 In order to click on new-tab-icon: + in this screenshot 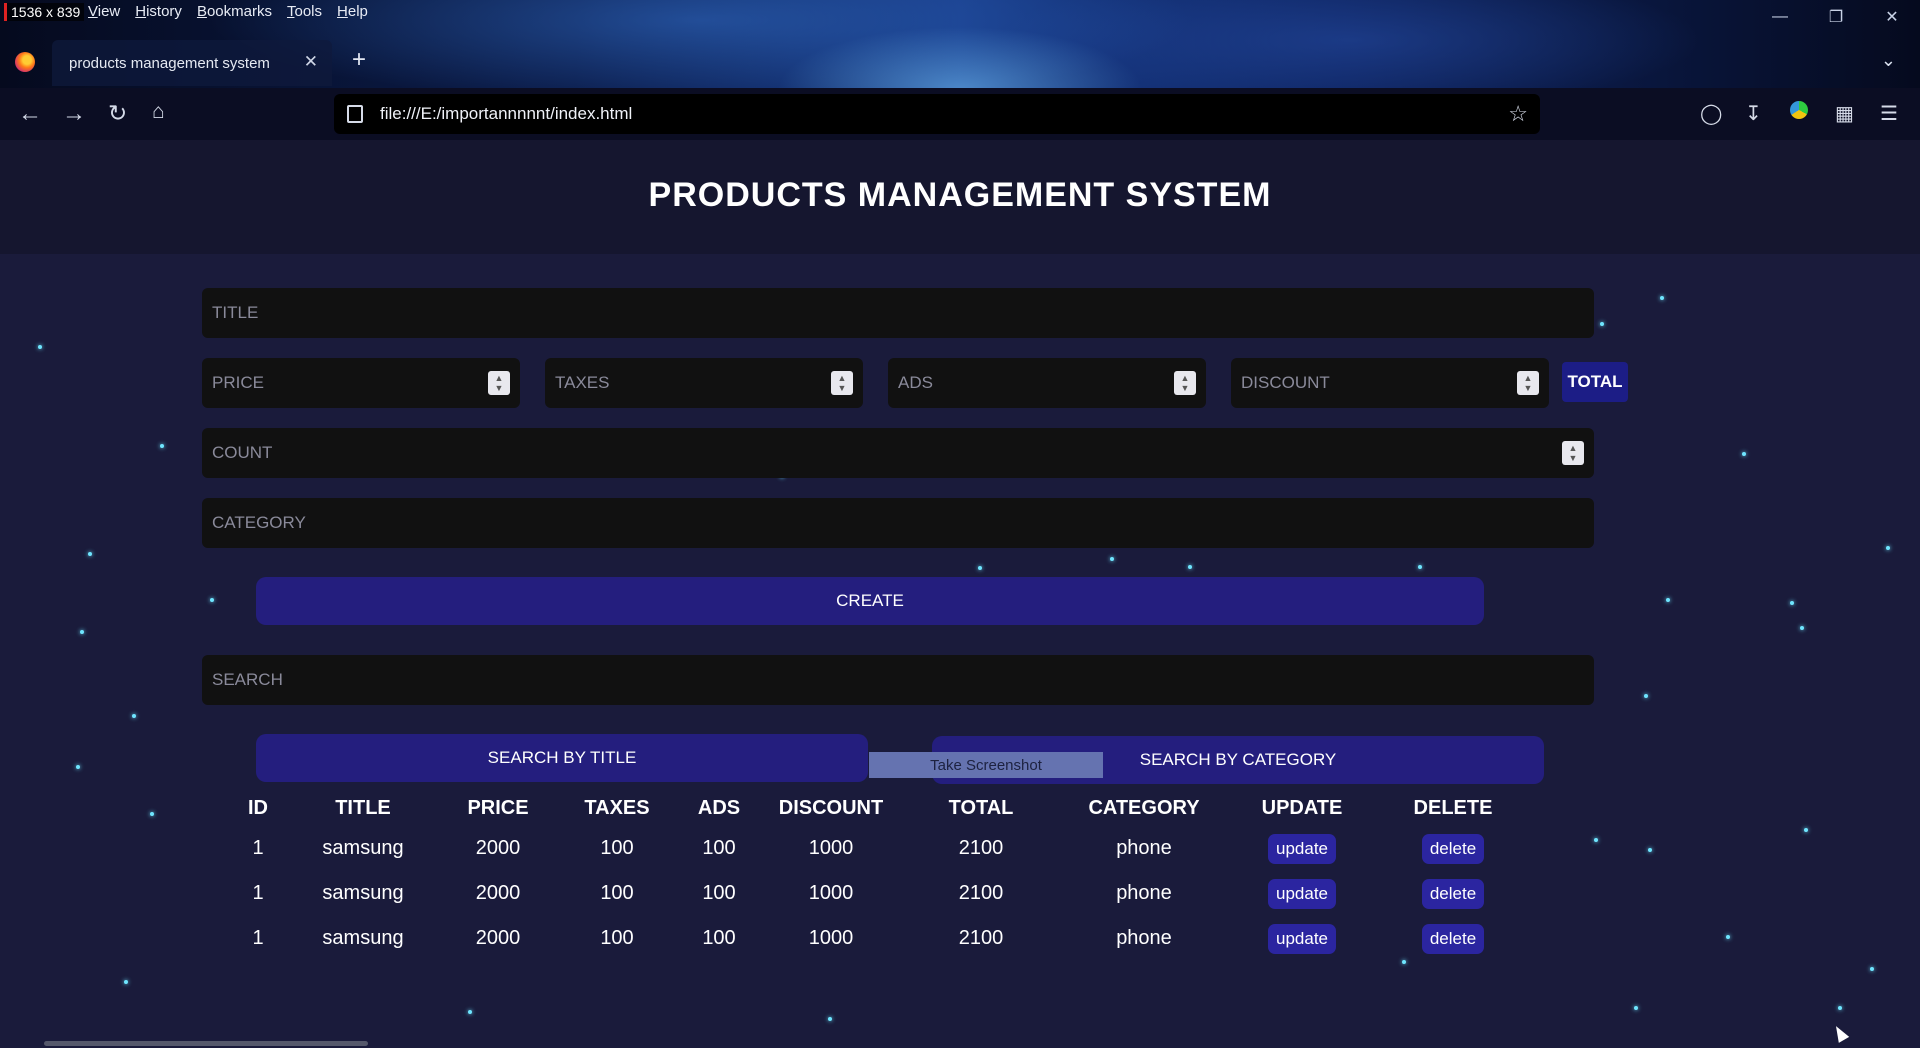, I will do `click(359, 60)`.